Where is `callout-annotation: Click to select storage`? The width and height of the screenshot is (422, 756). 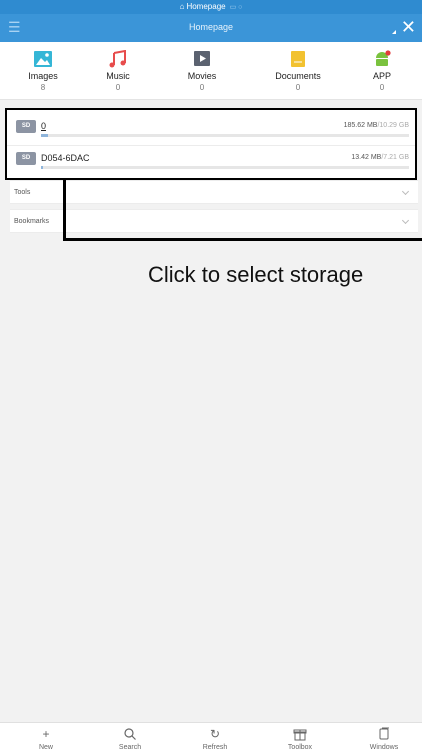 callout-annotation: Click to select storage is located at coordinates (256, 274).